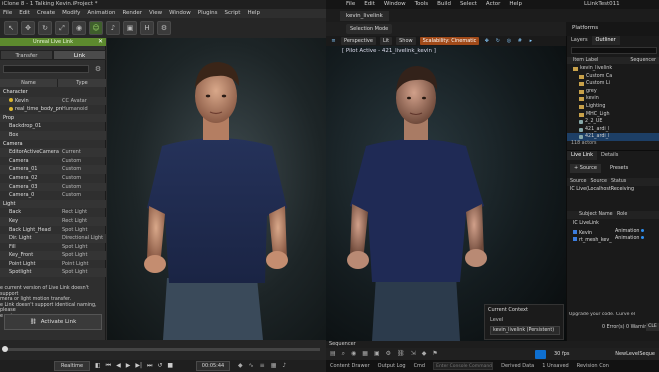  I want to click on level-tab: kevin_livelink, so click(364, 16).